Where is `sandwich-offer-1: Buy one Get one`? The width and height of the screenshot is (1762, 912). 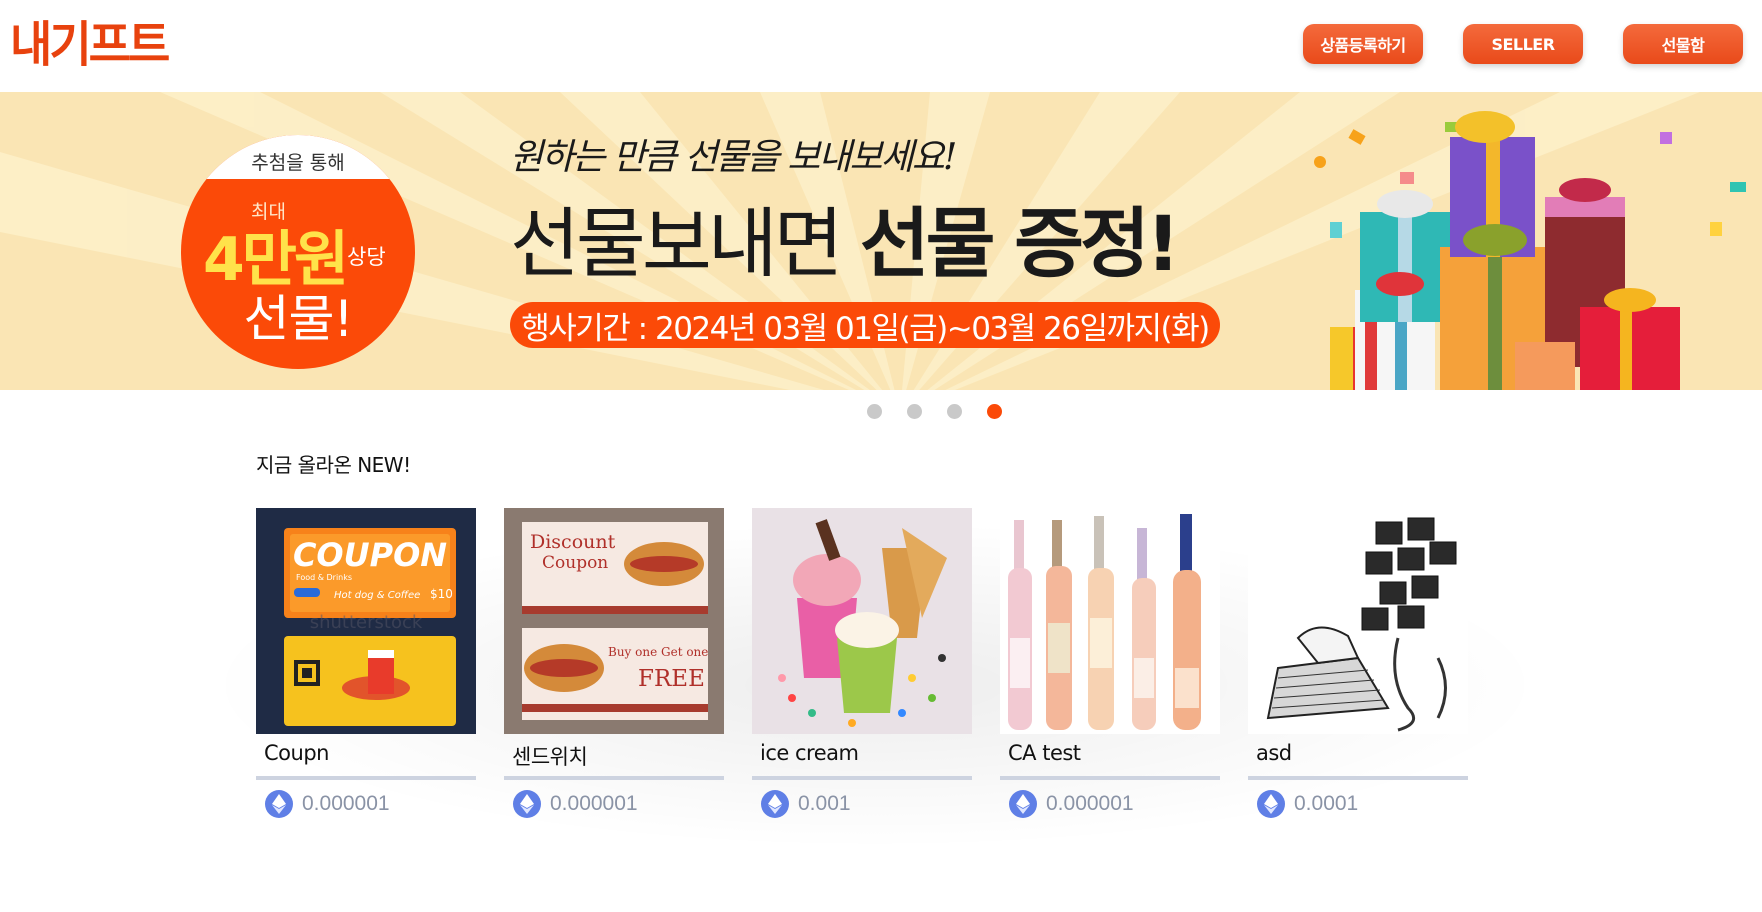 sandwich-offer-1: Buy one Get one is located at coordinates (658, 652).